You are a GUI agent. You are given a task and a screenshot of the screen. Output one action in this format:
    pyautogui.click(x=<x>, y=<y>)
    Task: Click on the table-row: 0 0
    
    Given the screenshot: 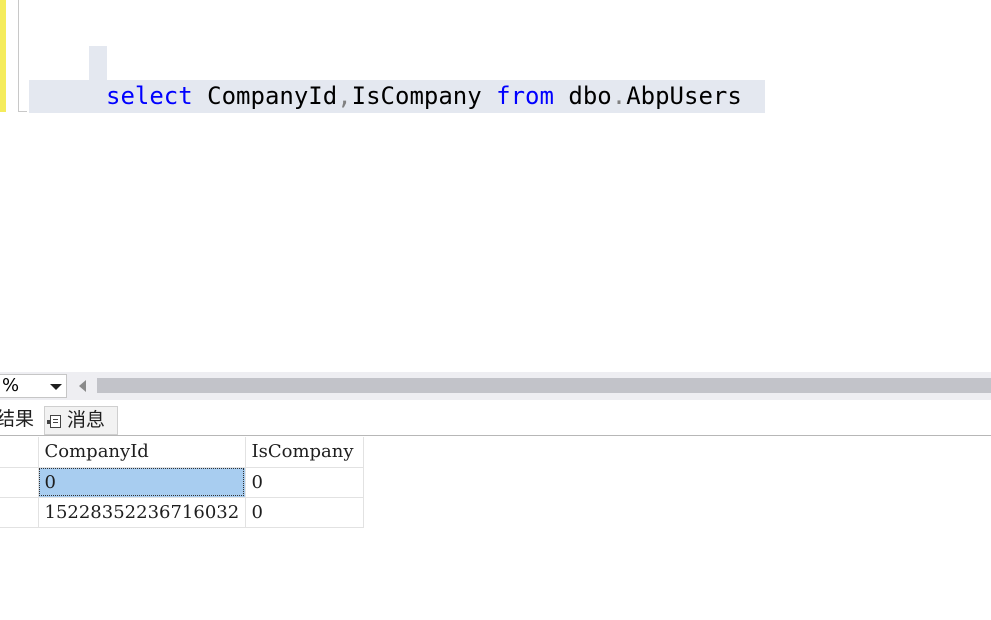 What is the action you would take?
    pyautogui.click(x=182, y=482)
    